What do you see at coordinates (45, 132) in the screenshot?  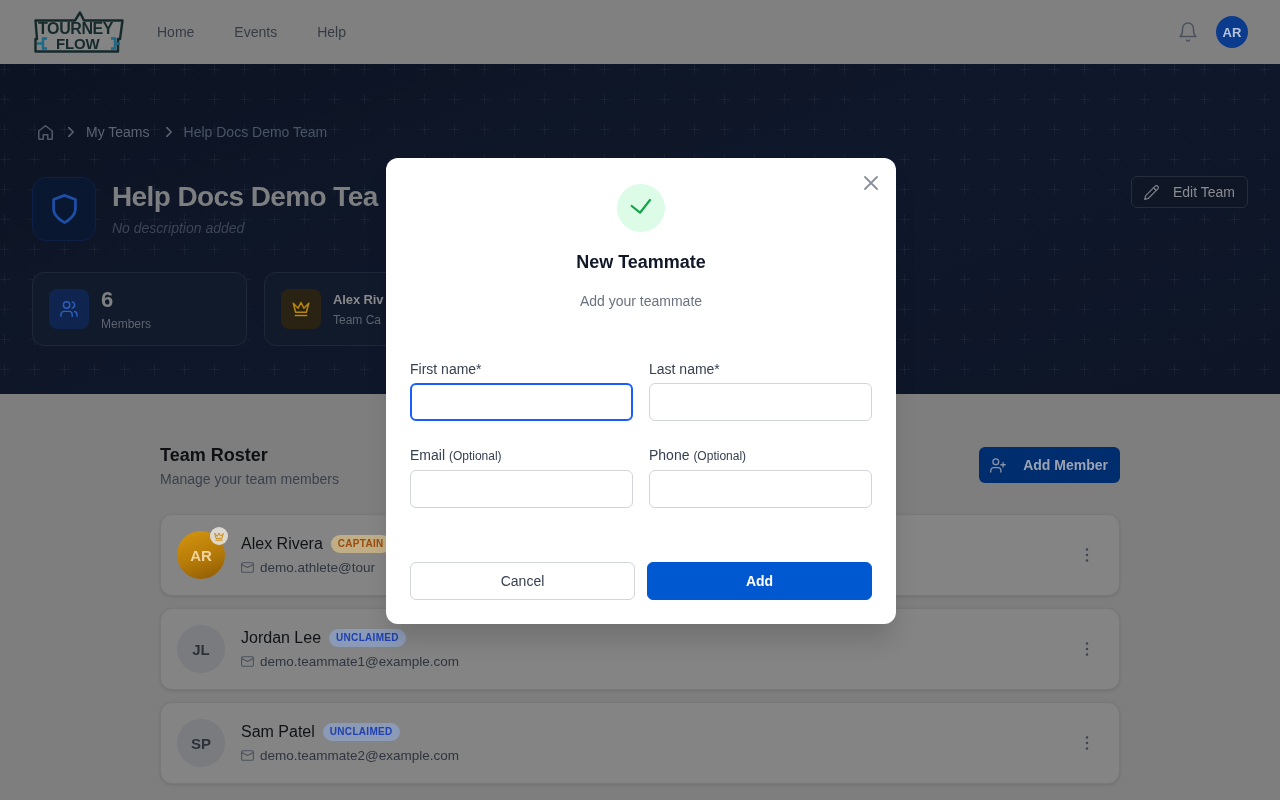 I see `home-icon` at bounding box center [45, 132].